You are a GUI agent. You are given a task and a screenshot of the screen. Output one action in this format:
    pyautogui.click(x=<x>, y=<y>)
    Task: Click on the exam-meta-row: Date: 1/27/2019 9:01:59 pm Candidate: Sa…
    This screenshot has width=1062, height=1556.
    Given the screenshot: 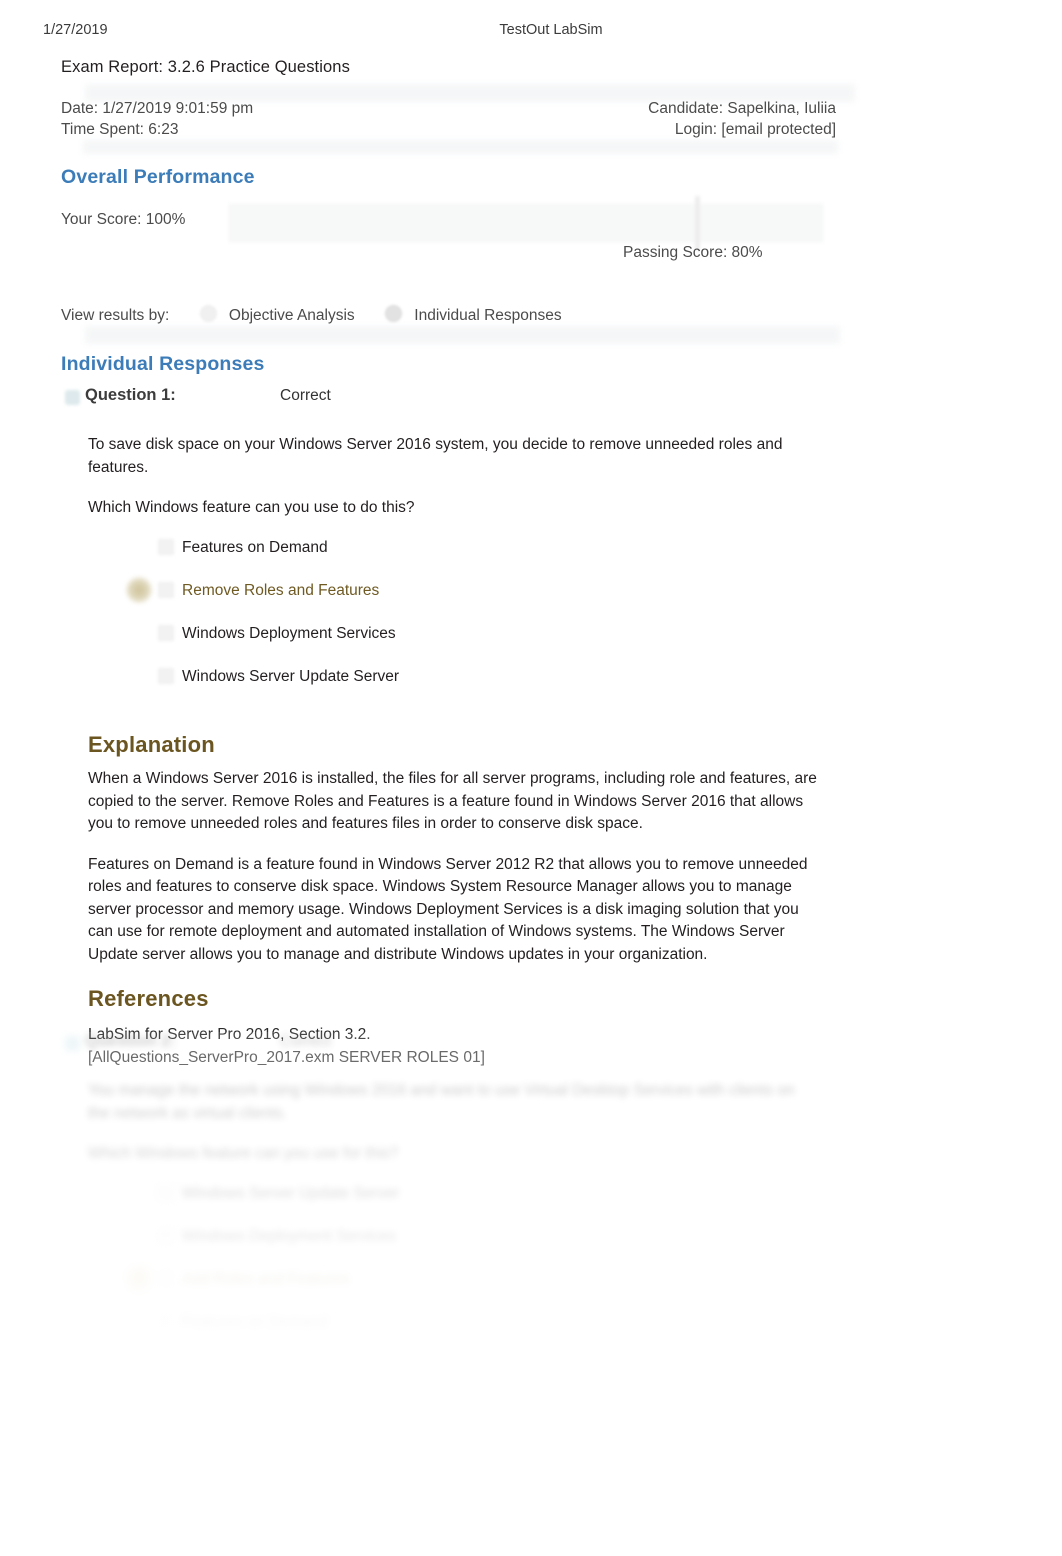 What is the action you would take?
    pyautogui.click(x=531, y=108)
    